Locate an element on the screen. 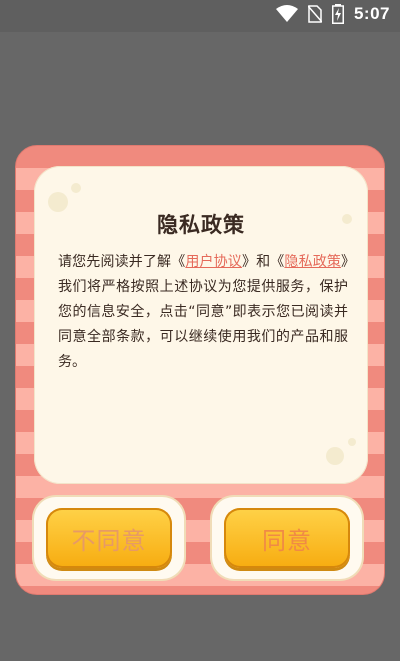  agree-button: 同意 is located at coordinates (287, 538).